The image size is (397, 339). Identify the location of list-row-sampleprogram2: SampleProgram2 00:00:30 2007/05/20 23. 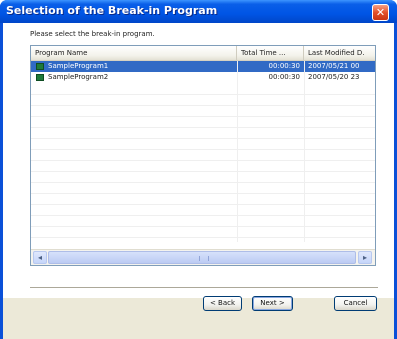
(203, 77).